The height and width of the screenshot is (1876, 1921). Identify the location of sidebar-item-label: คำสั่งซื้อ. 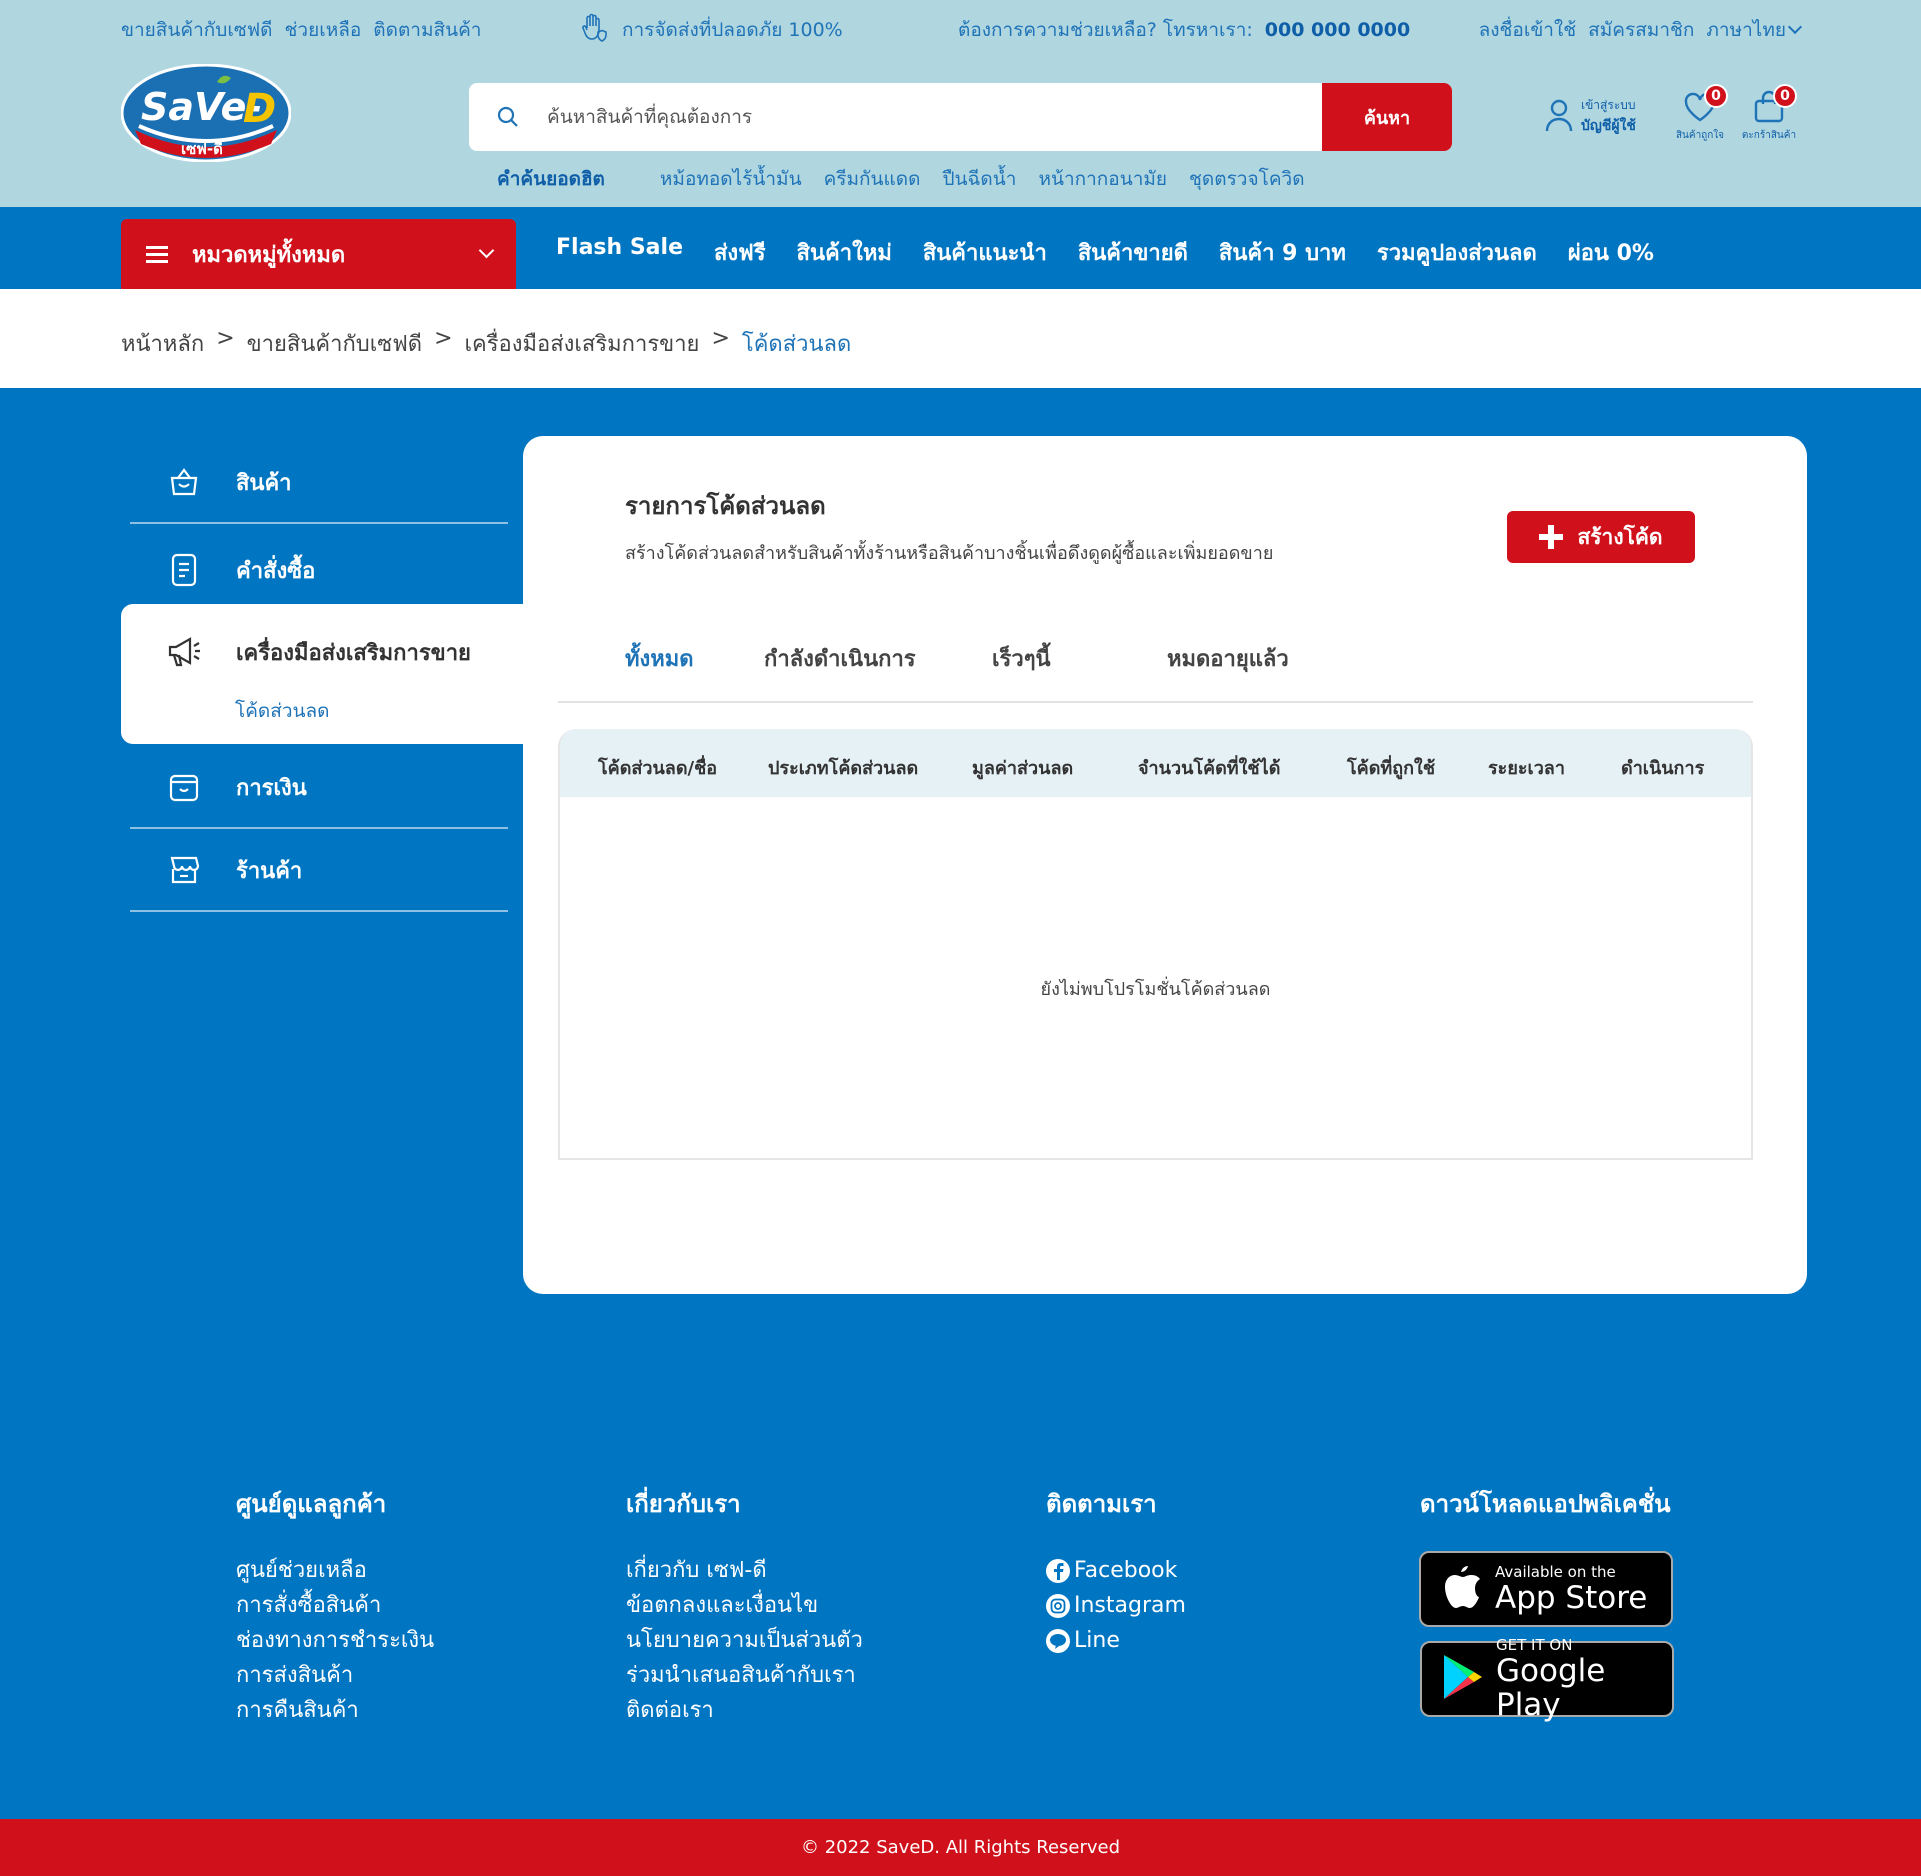
(276, 571).